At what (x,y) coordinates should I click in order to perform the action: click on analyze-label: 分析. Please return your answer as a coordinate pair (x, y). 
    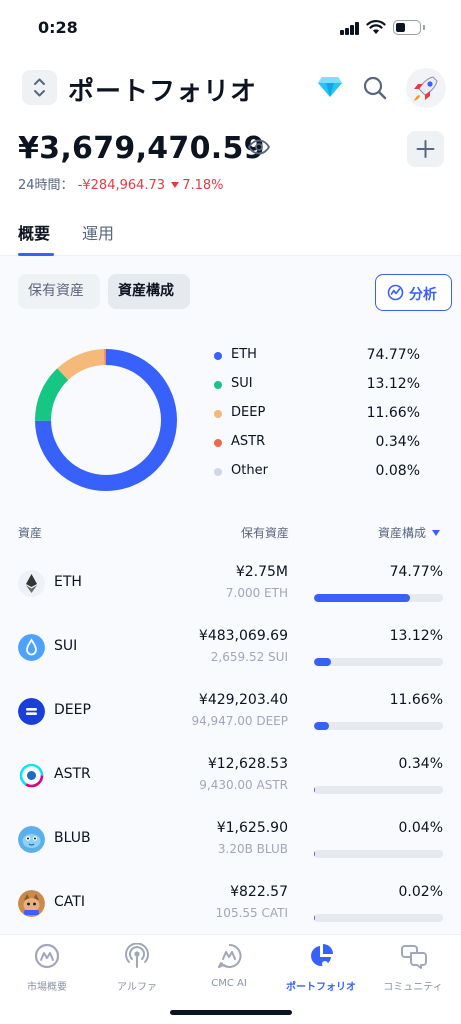
    Looking at the image, I should click on (423, 295).